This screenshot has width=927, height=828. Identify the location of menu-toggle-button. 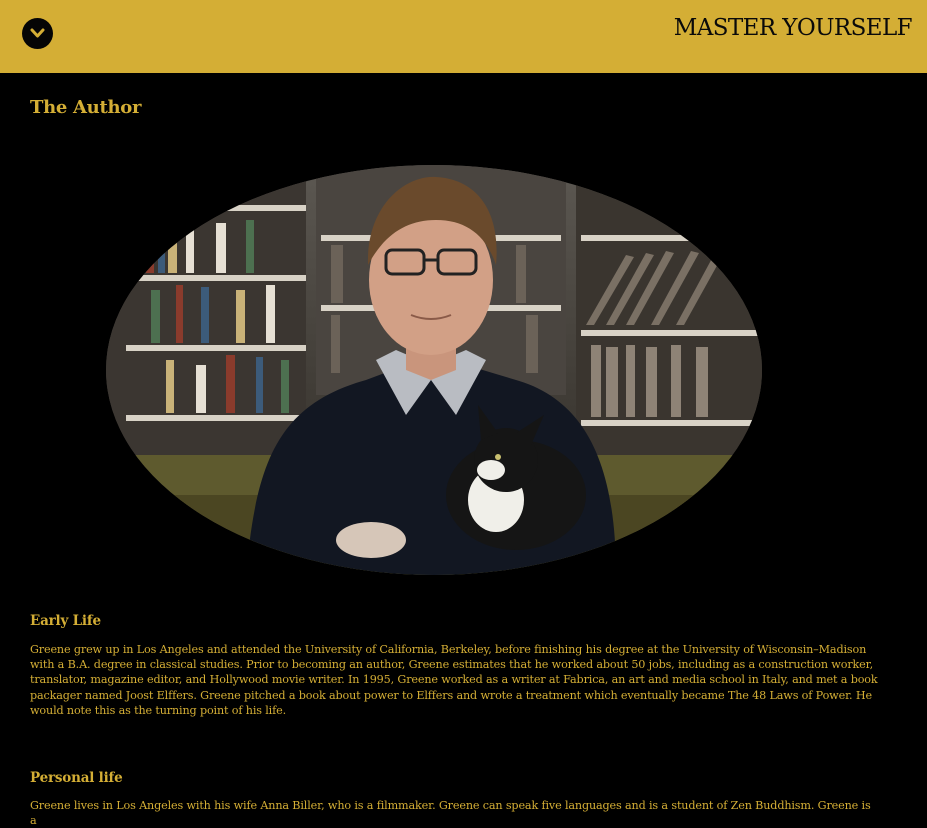
(37, 33).